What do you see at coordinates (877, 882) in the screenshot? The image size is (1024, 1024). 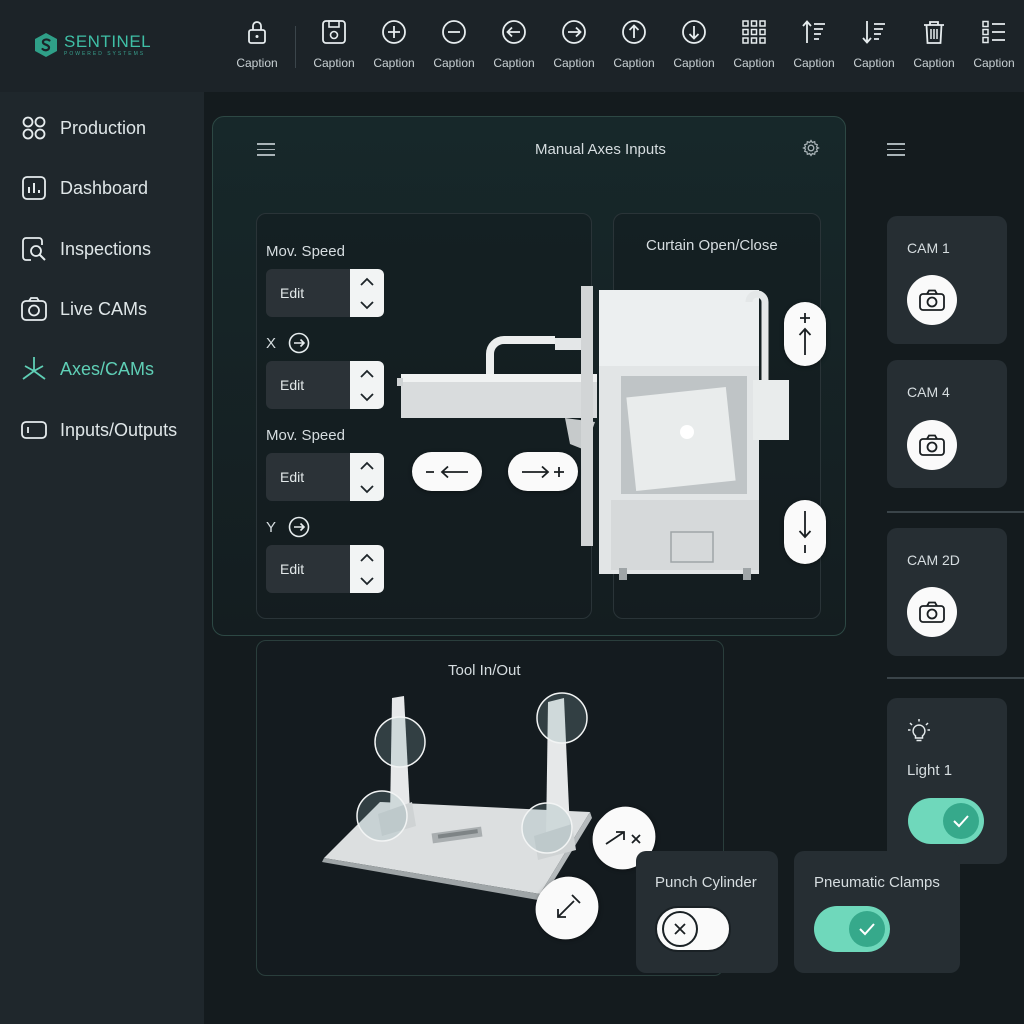 I see `pneumatic-clamps-label: Pneumatic Clamps` at bounding box center [877, 882].